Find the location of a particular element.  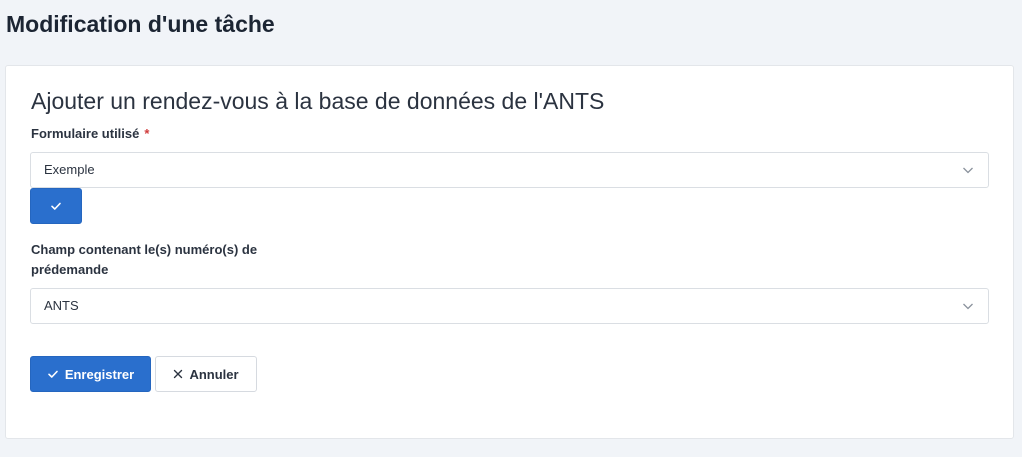

cancel-button-label: Annuler is located at coordinates (214, 374).